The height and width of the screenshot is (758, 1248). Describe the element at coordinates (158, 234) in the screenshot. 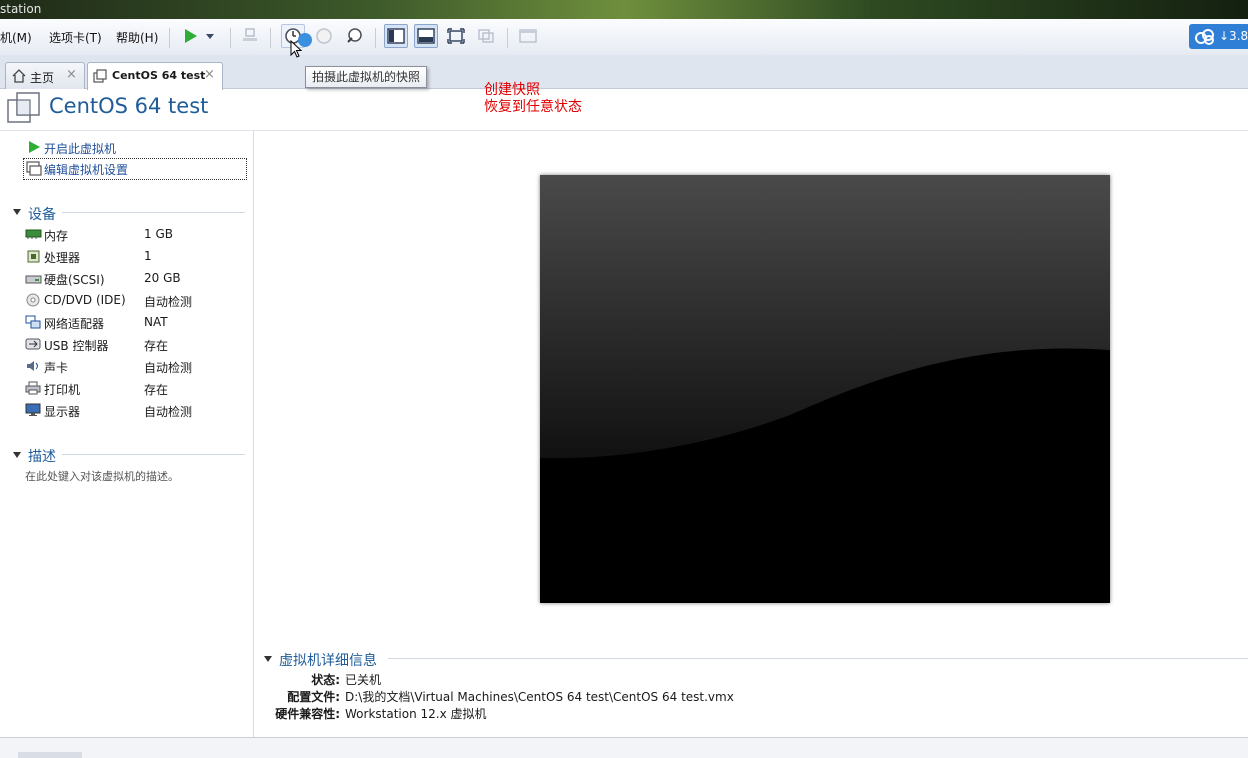

I see `device-value: 1 GB` at that location.